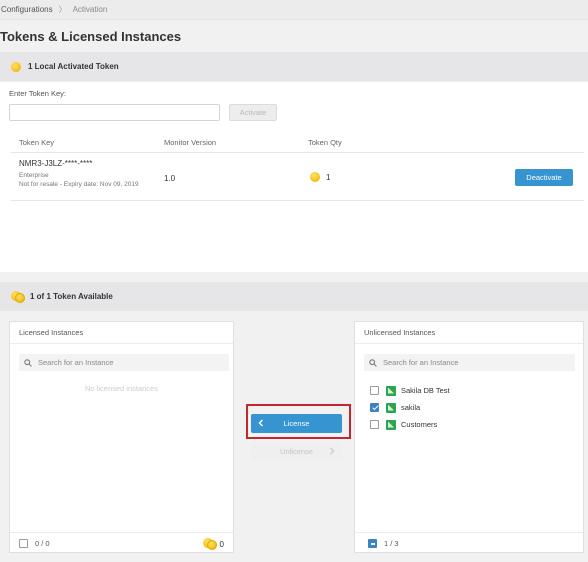 The width and height of the screenshot is (588, 562). I want to click on chevron-left-icon, so click(260, 423).